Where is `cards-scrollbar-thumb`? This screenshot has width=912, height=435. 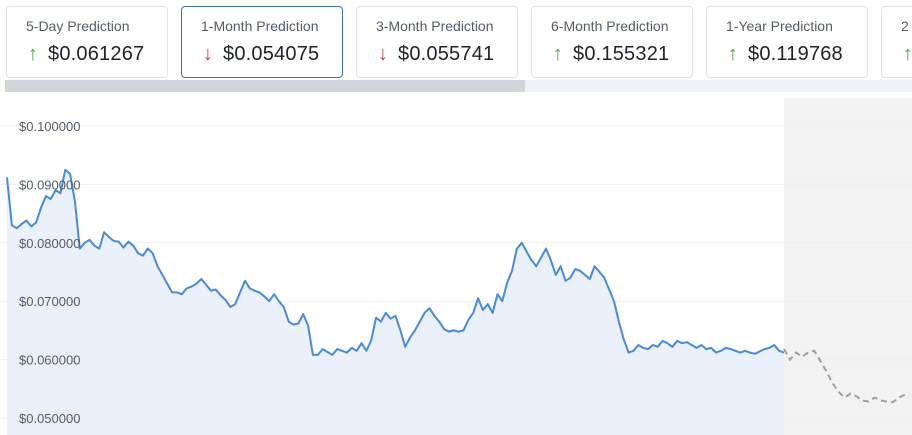 cards-scrollbar-thumb is located at coordinates (265, 86).